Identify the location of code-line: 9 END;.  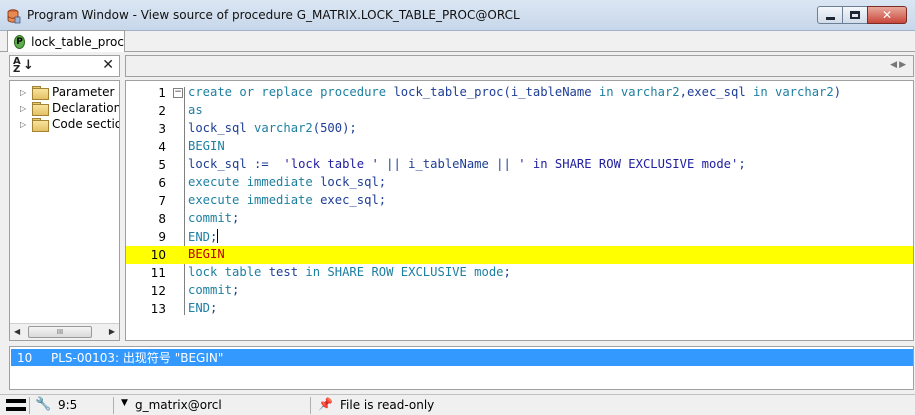
(519, 237).